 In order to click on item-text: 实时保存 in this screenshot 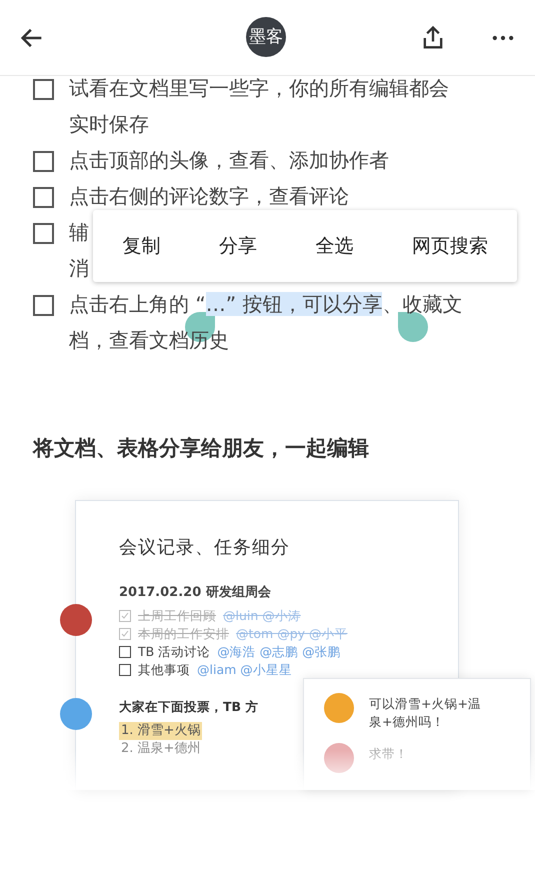, I will do `click(109, 124)`.